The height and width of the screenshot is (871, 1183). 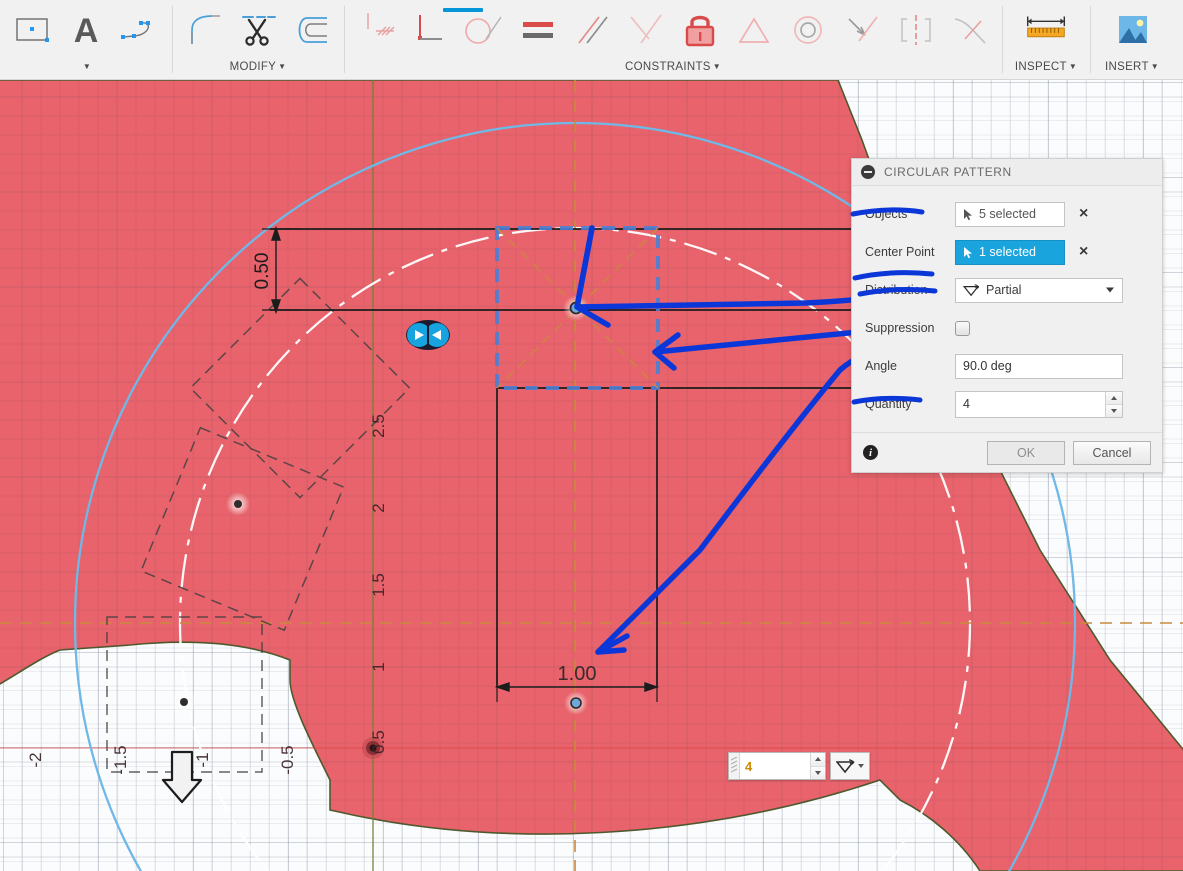 I want to click on quantity-stepper-down, so click(x=818, y=772).